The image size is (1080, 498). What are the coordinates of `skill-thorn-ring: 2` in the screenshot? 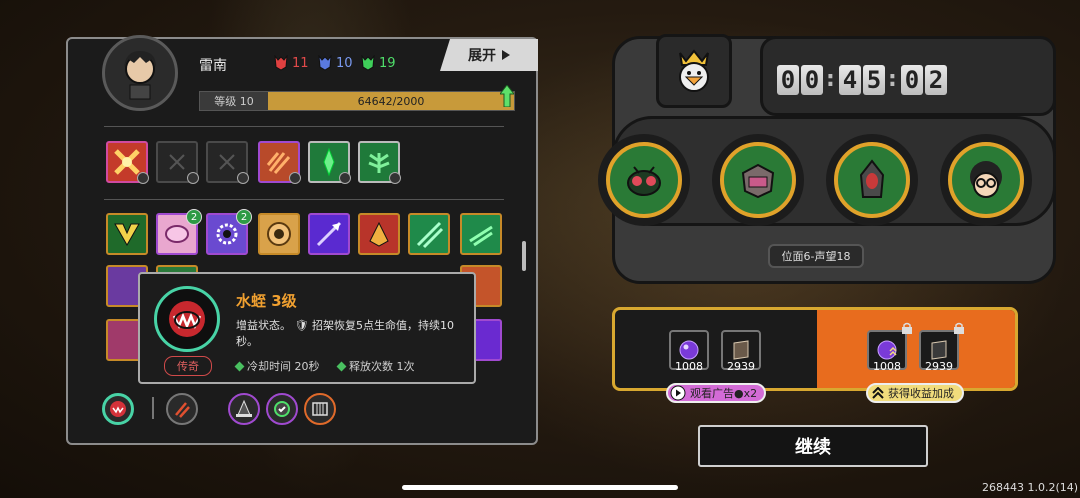 It's located at (229, 232).